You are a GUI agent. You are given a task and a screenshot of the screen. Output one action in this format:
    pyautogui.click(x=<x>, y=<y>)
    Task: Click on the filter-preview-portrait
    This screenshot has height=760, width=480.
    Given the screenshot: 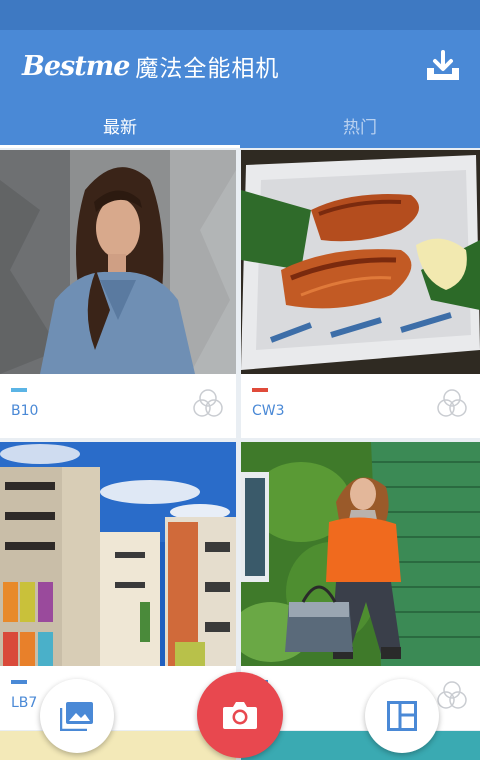 What is the action you would take?
    pyautogui.click(x=118, y=262)
    